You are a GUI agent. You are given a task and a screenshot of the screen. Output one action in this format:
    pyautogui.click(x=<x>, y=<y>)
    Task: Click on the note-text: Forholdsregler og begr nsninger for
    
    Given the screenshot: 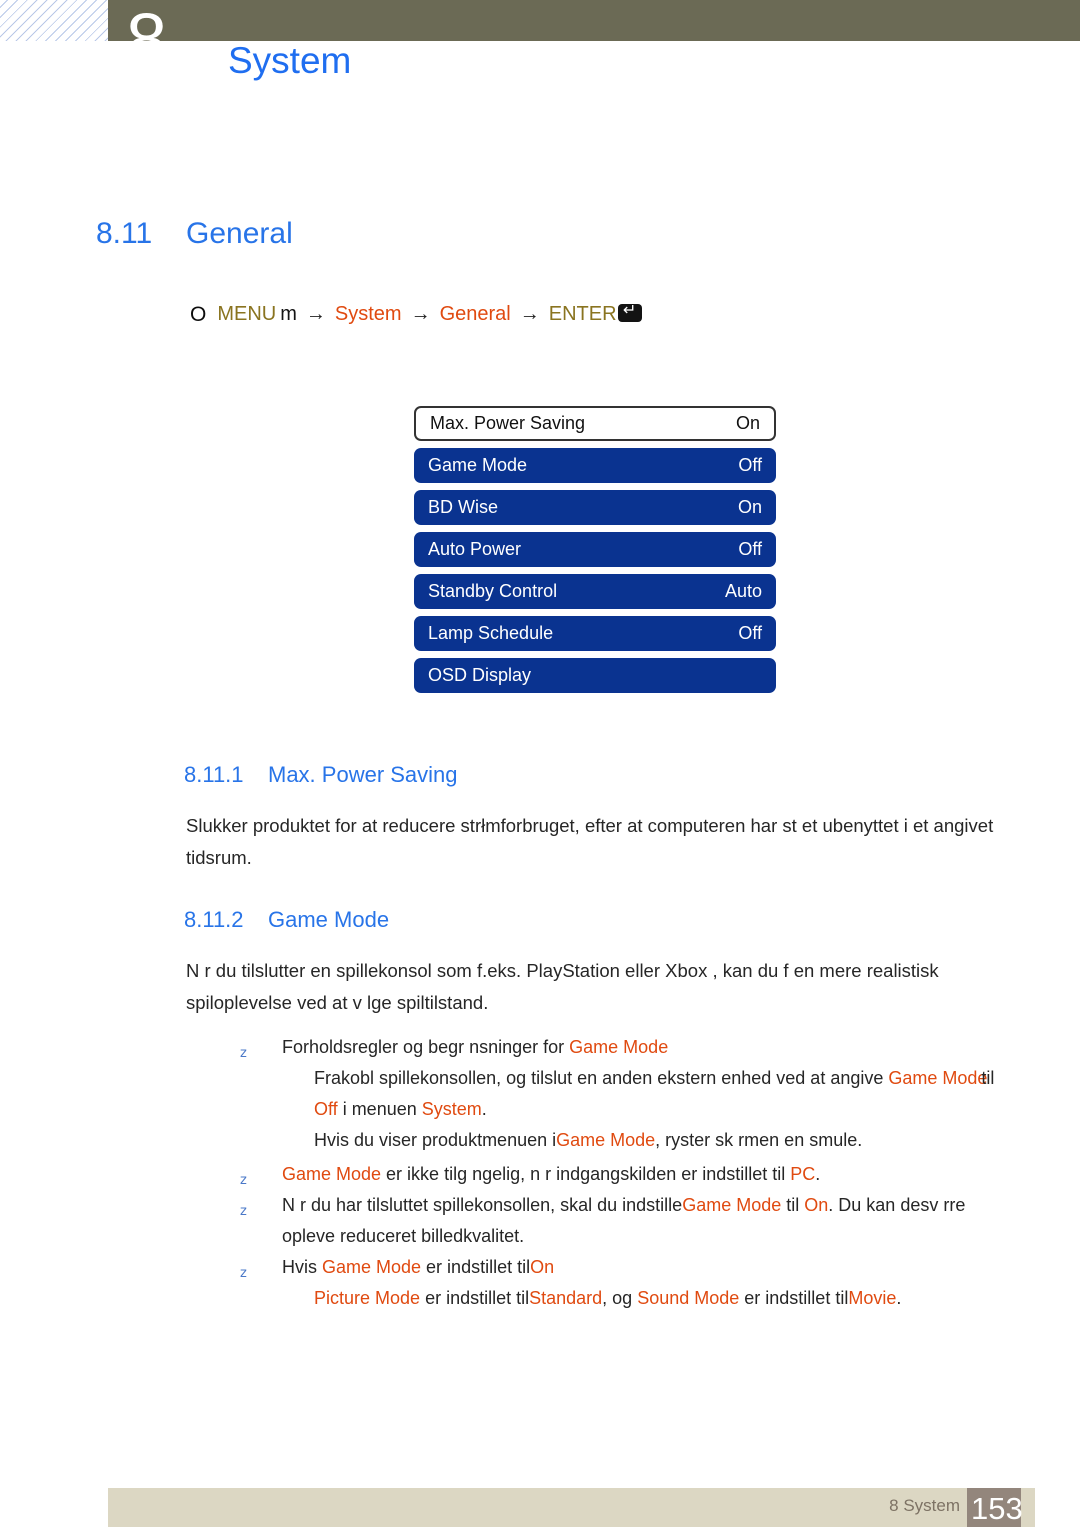 What is the action you would take?
    pyautogui.click(x=426, y=1047)
    